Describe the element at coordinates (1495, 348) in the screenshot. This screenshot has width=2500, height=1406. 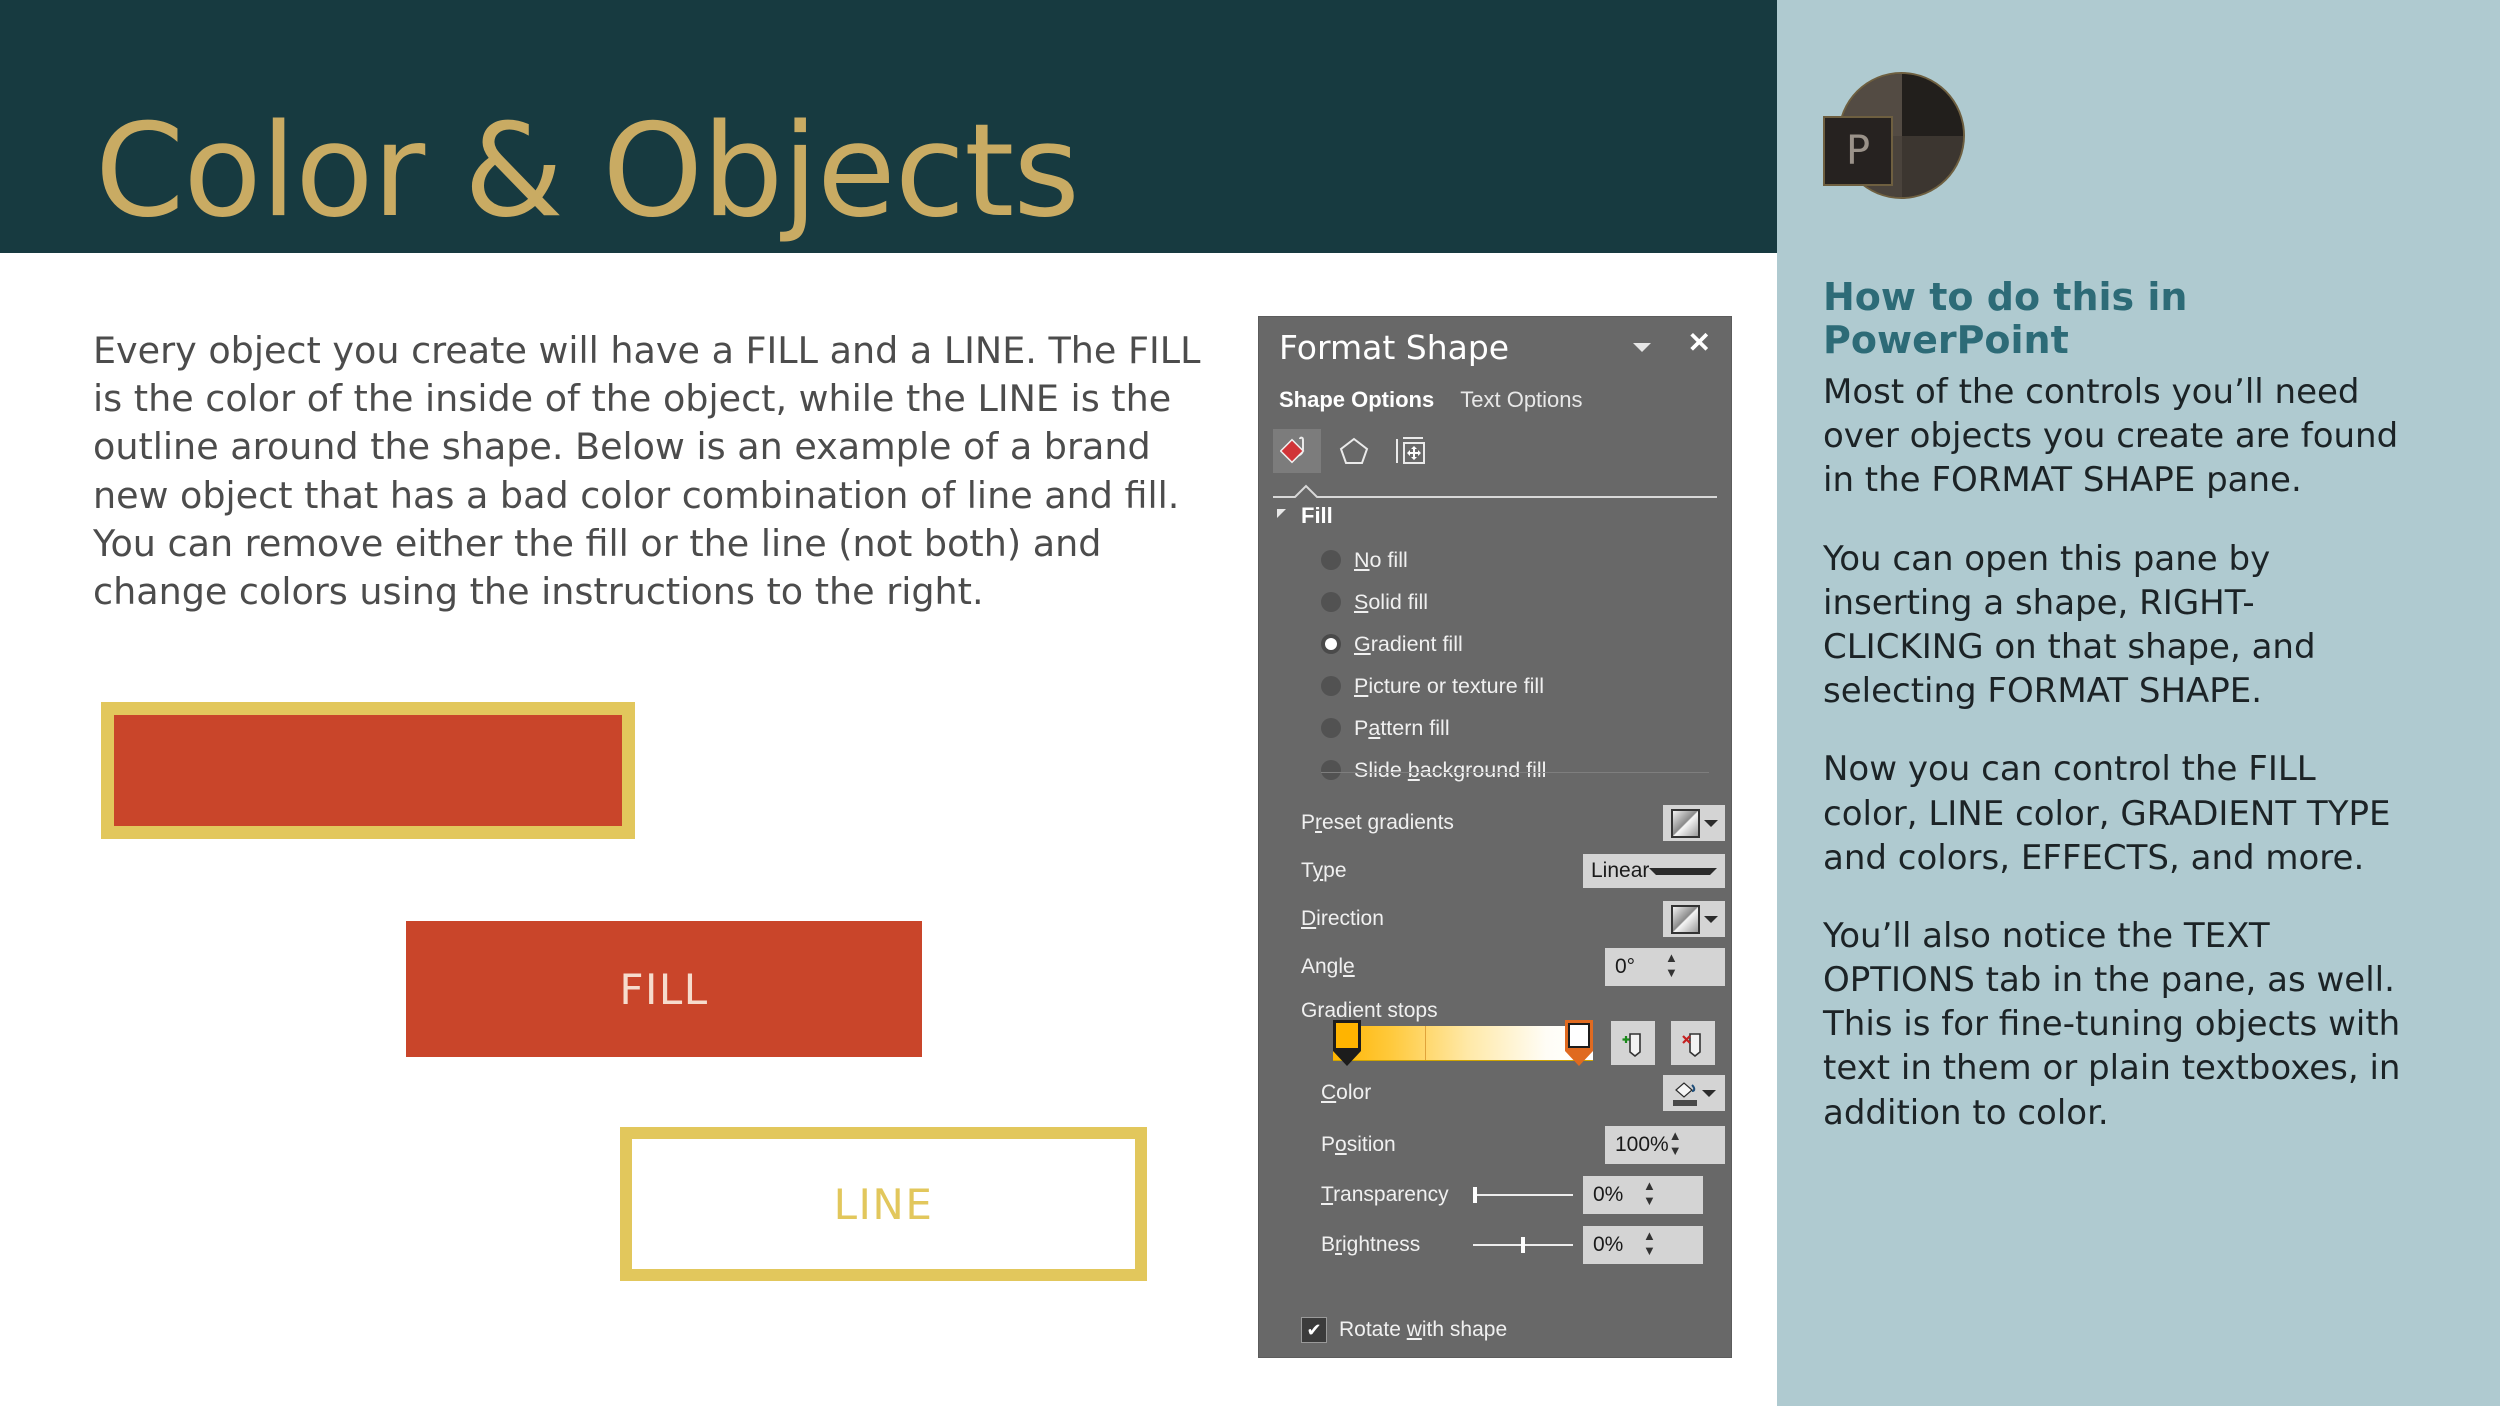
I see `format-shape-title-bar: Format Shape ✕` at that location.